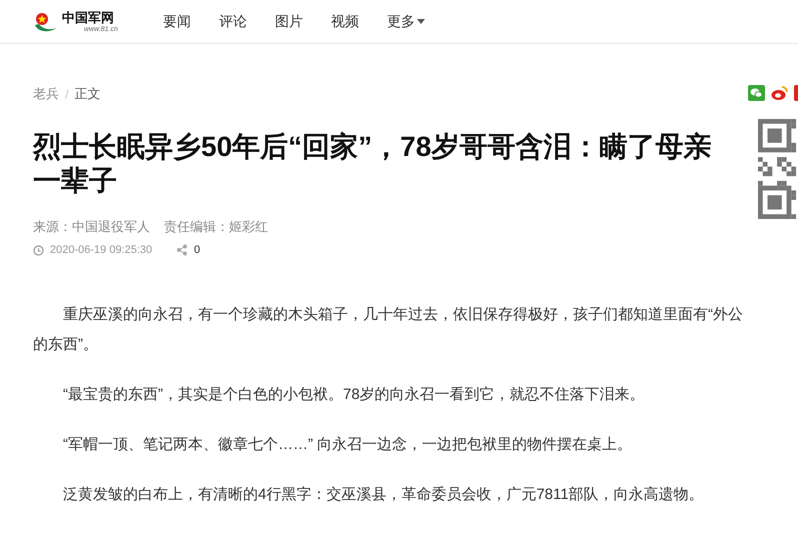 The image size is (798, 534). I want to click on nav-link: 图片, so click(289, 21).